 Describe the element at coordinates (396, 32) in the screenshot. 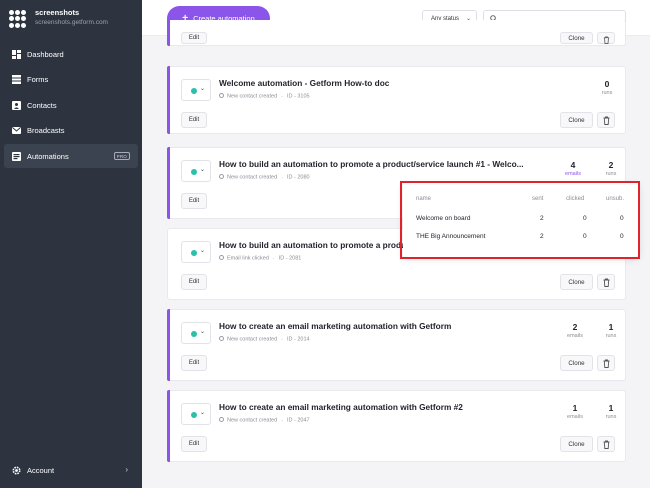

I see `automation-card: Edit Clone` at that location.